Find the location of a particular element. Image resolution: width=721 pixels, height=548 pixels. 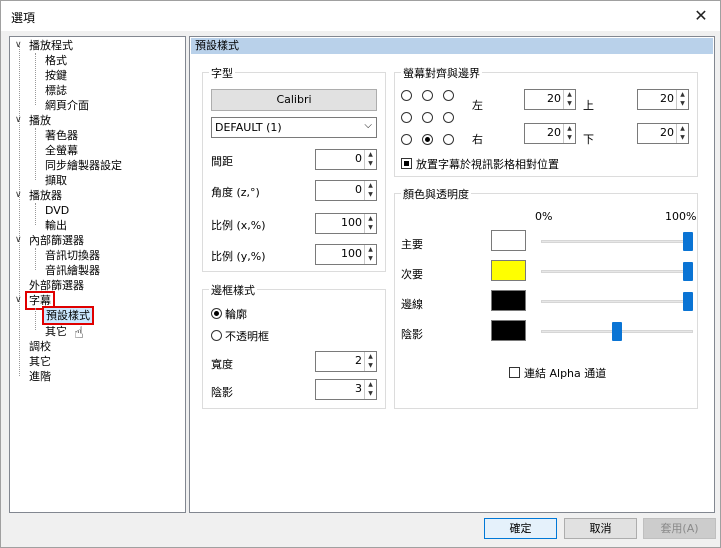

tree-item-tweaks: 調校 is located at coordinates (40, 346).